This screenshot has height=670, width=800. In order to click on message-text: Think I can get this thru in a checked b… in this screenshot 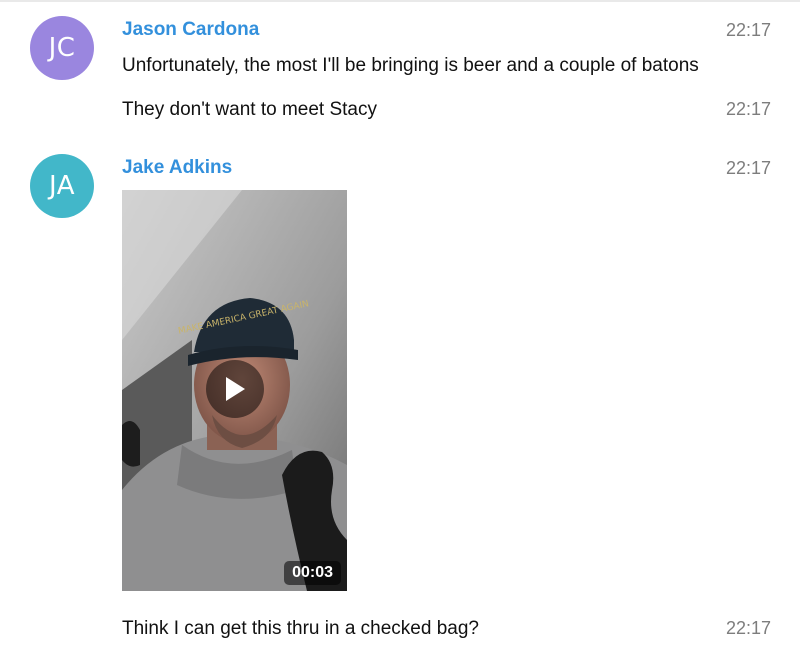, I will do `click(300, 628)`.